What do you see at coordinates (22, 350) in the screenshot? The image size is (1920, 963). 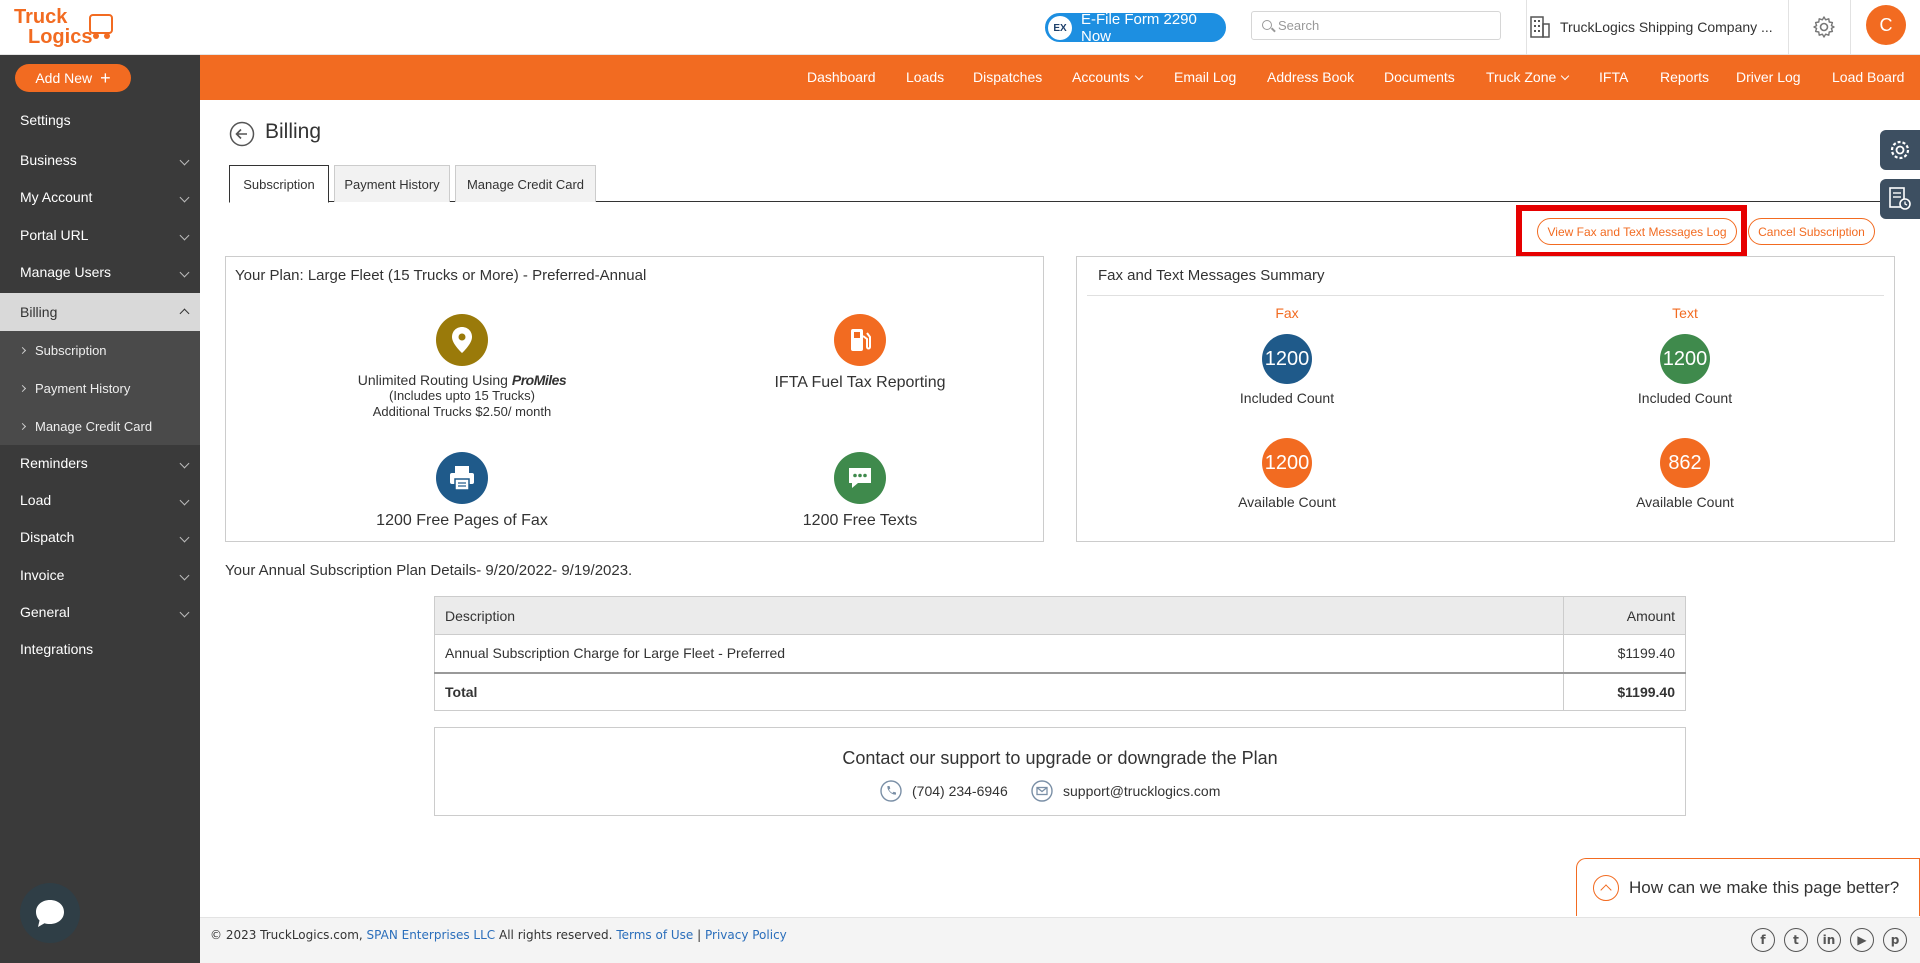 I see `chevron-right-icon` at bounding box center [22, 350].